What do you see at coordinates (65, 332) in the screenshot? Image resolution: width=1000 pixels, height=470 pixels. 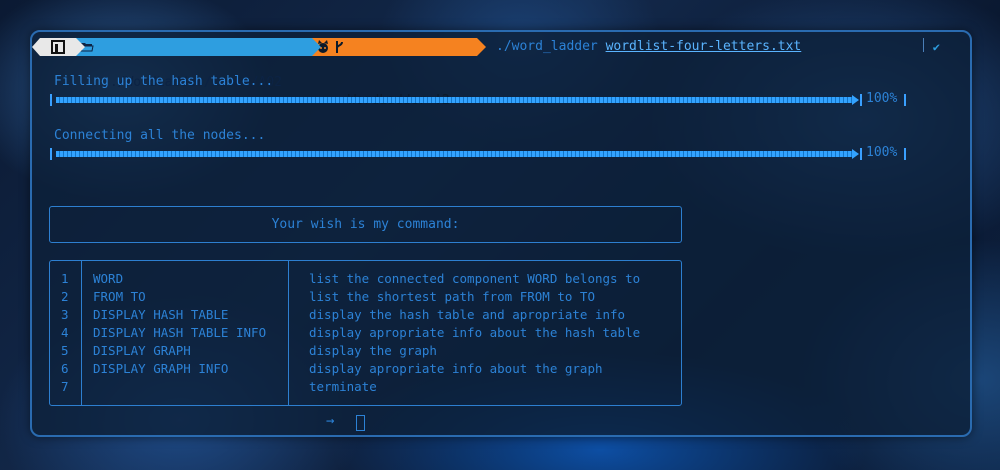 I see `menu-item-number: 4` at bounding box center [65, 332].